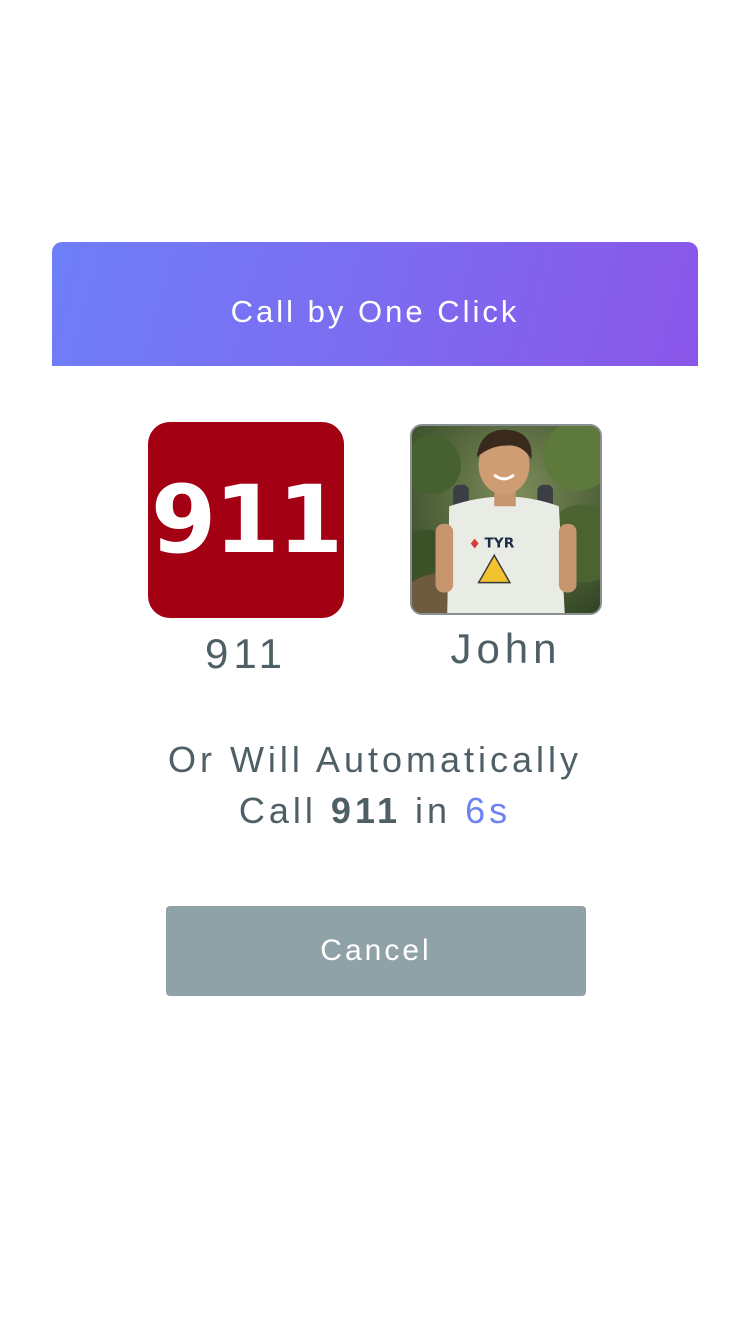 This screenshot has height=1334, width=750. I want to click on dialog-title: Call by One Click, so click(375, 311).